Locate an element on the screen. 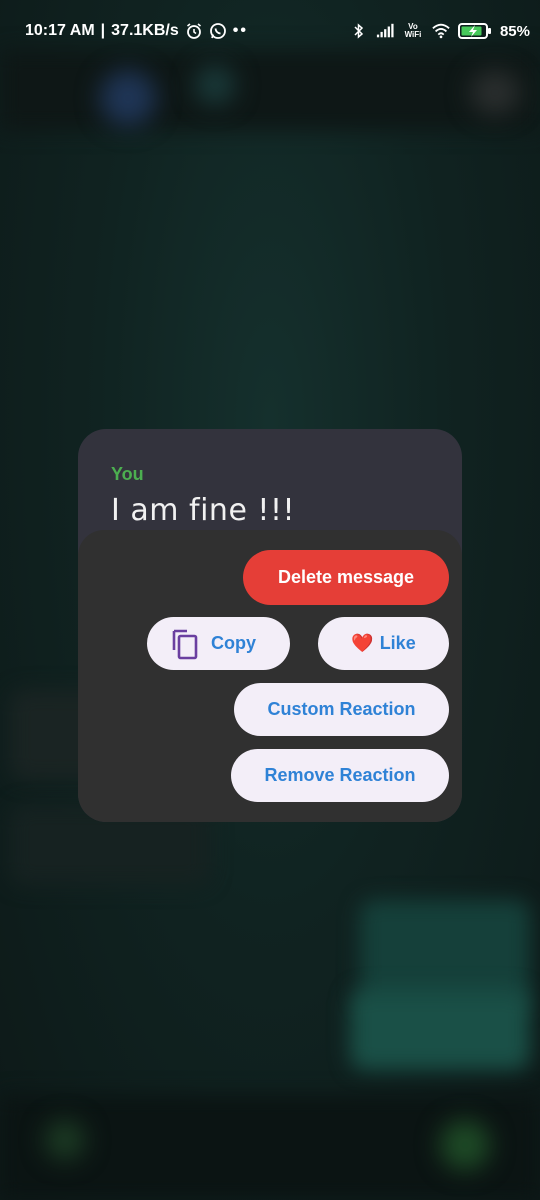  like-button: ❤️ Like is located at coordinates (383, 643).